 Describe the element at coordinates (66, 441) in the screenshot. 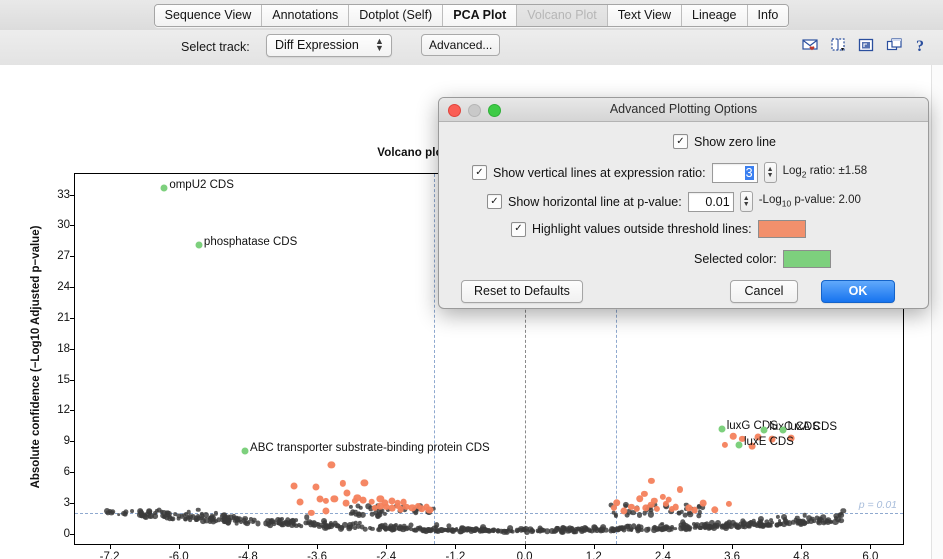

I see `y-tick-label: 9` at that location.